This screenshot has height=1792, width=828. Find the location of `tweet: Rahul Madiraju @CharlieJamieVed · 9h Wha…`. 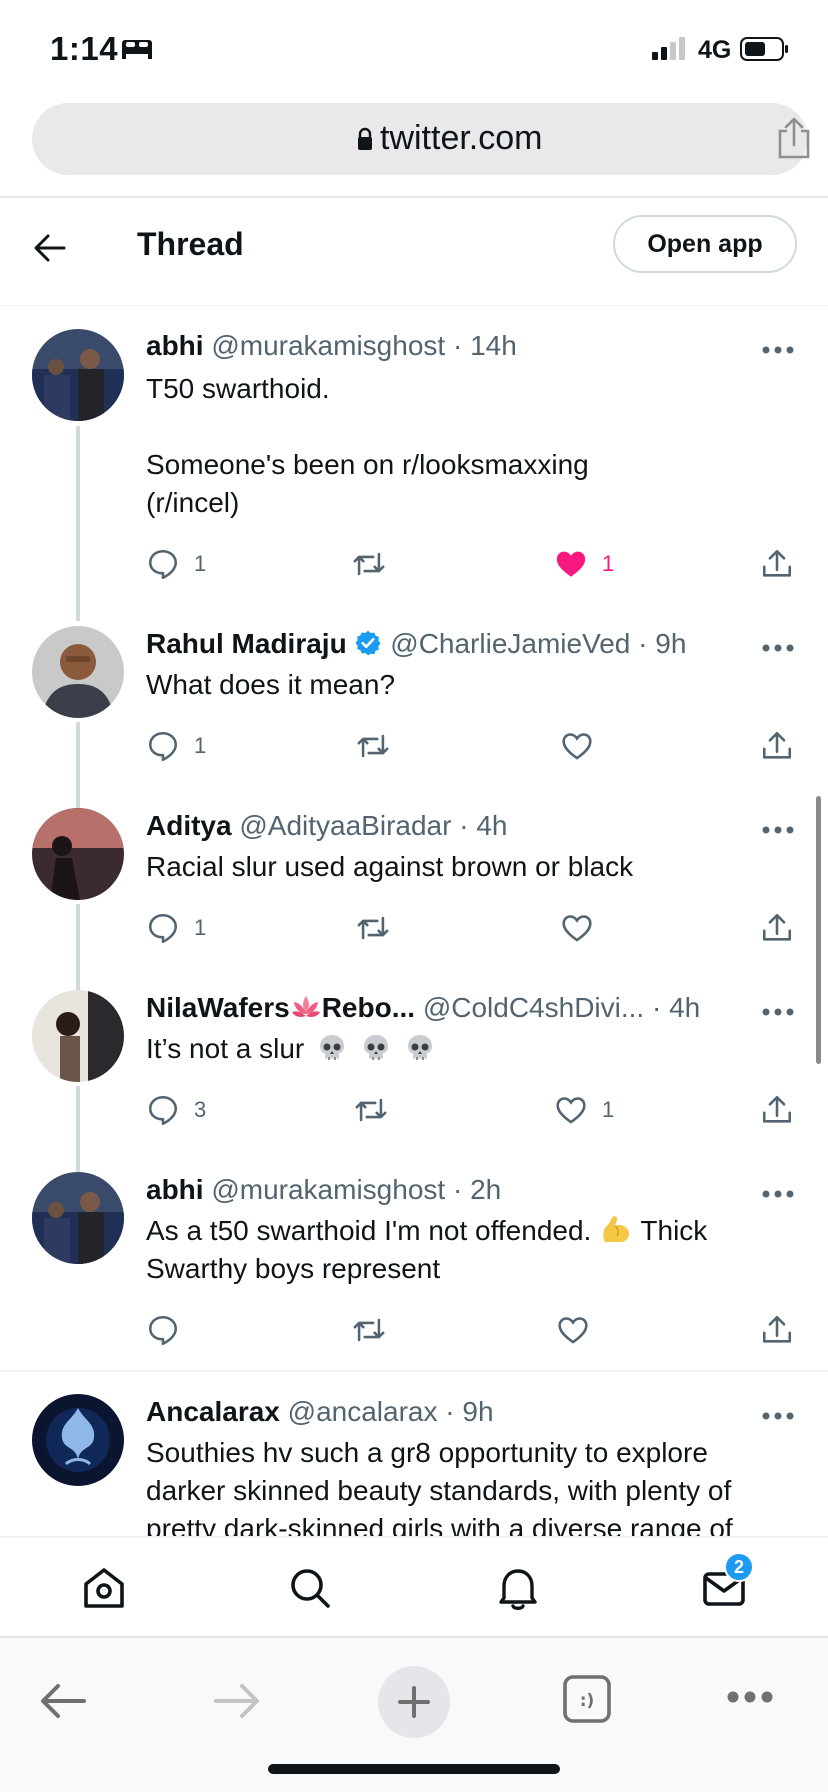

tweet: Rahul Madiraju @CharlieJamieVed · 9h Wha… is located at coordinates (414, 707).